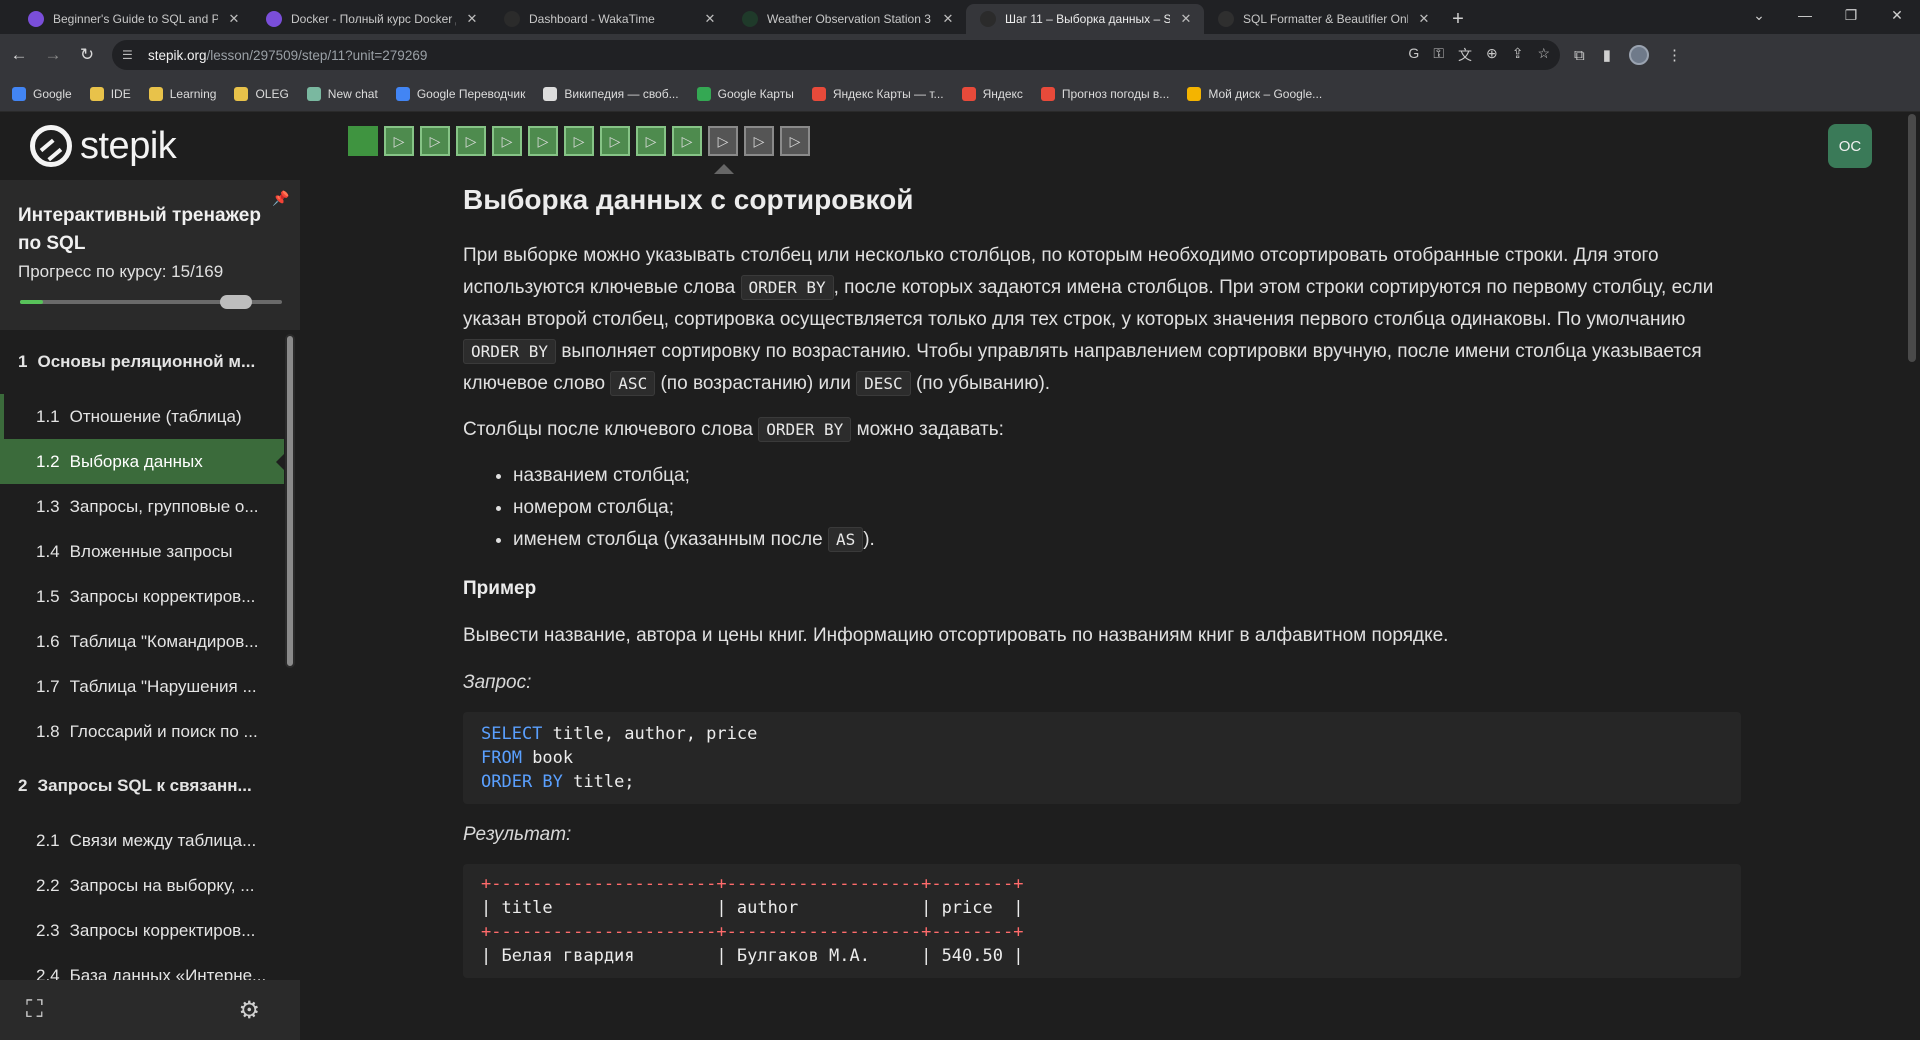  I want to click on bookmark-item: Google Карты, so click(745, 93).